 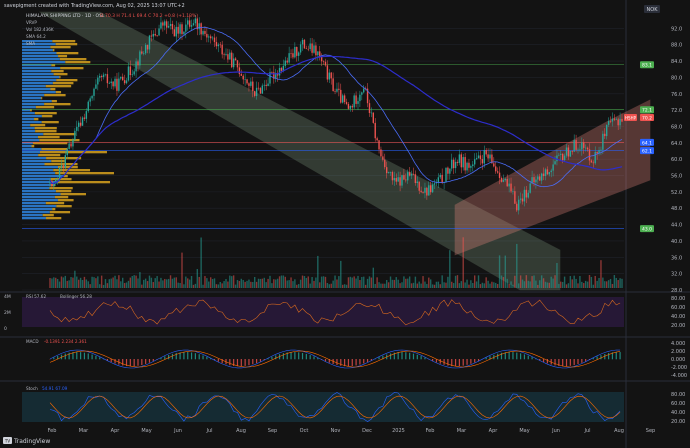 I want to click on stoch-tick: 60.00, so click(x=678, y=404).